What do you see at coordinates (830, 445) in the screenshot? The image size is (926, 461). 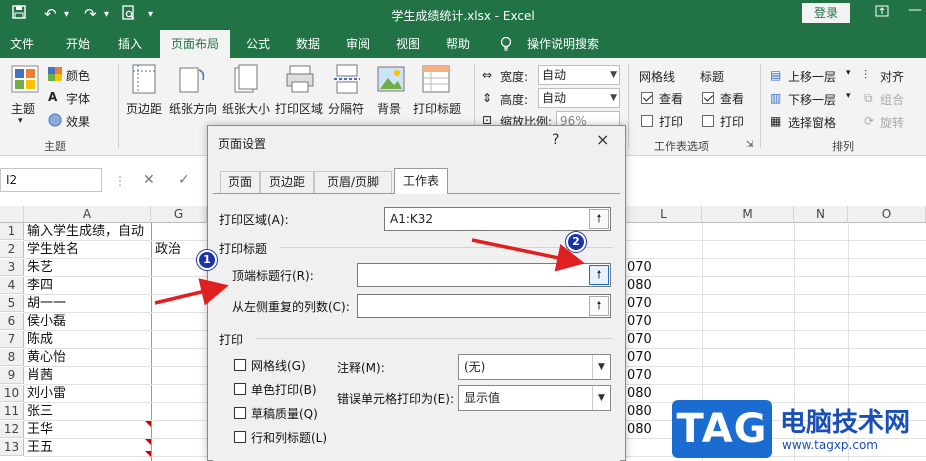 I see `watermark-url: www.tagxp.com` at bounding box center [830, 445].